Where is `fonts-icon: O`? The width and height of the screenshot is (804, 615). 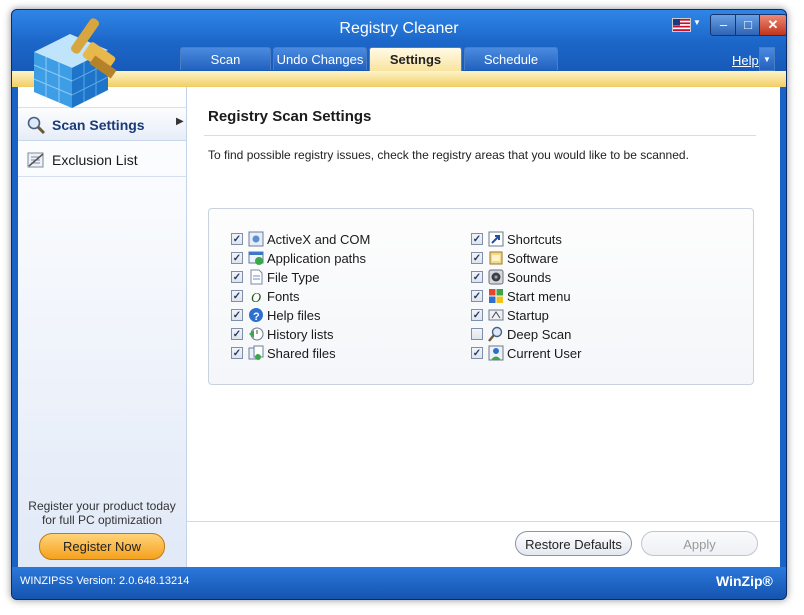
fonts-icon: O is located at coordinates (256, 297).